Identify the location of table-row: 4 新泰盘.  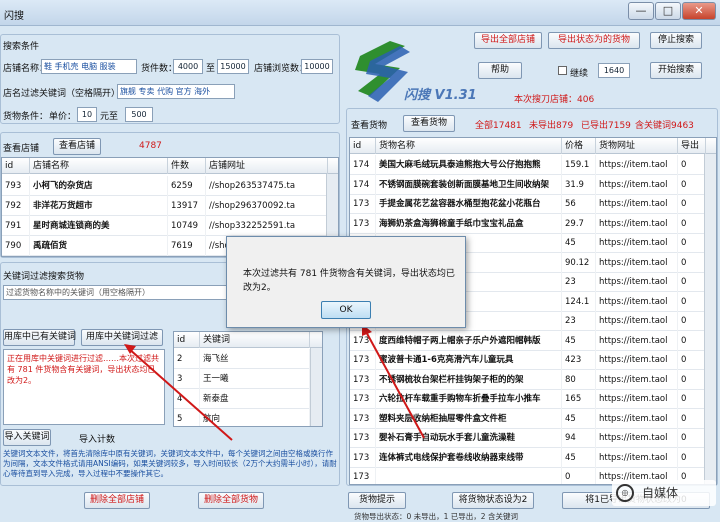
(248, 399).